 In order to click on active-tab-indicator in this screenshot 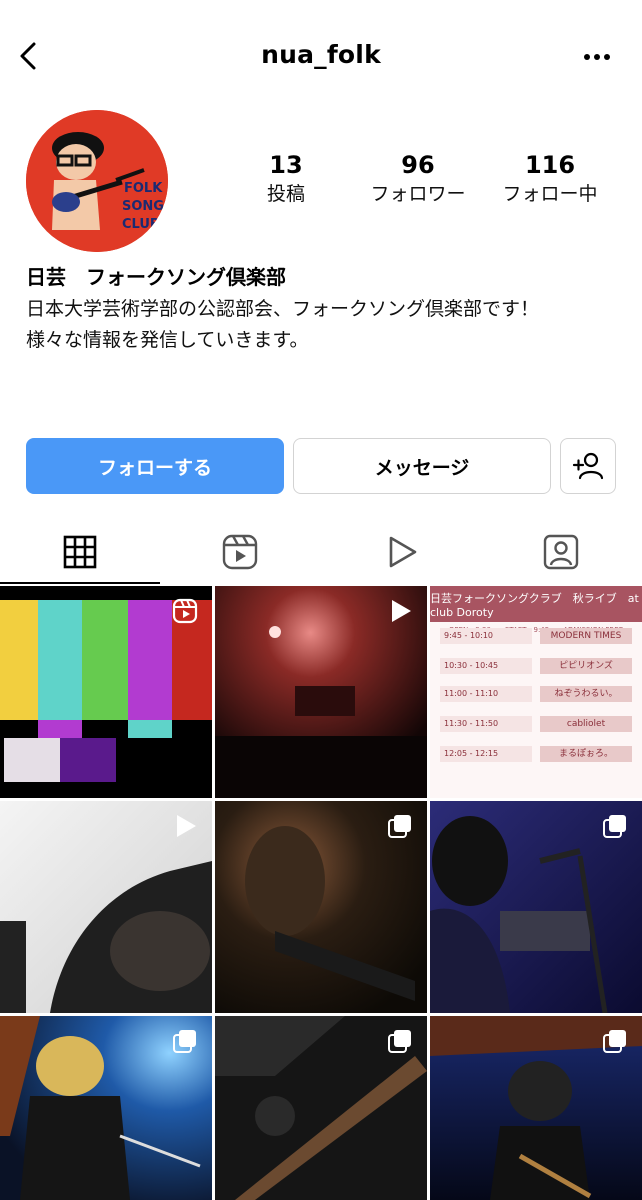, I will do `click(80, 583)`.